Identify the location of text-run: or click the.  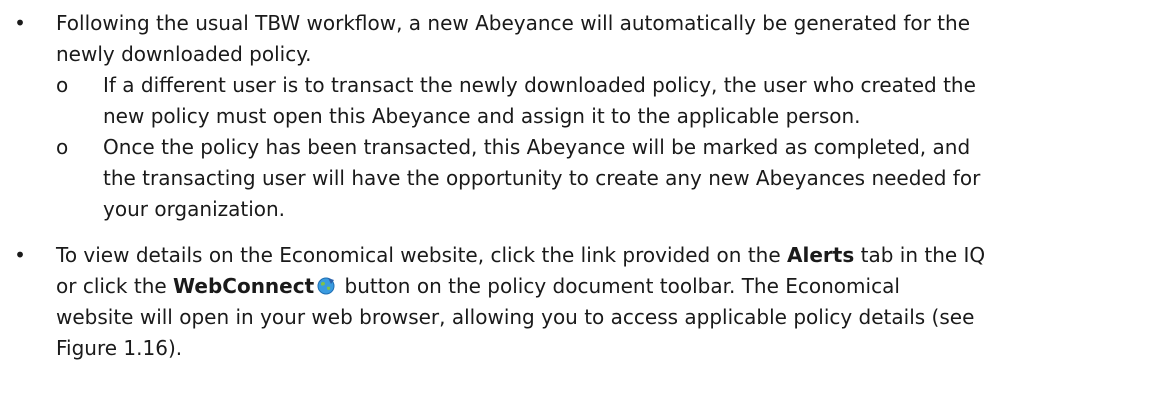
(115, 286).